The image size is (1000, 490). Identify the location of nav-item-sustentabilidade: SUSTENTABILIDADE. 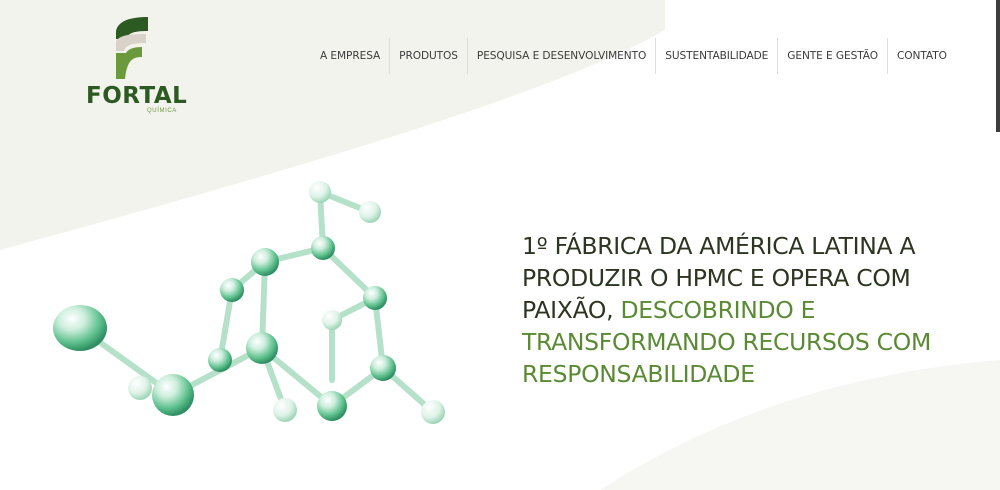
(717, 56).